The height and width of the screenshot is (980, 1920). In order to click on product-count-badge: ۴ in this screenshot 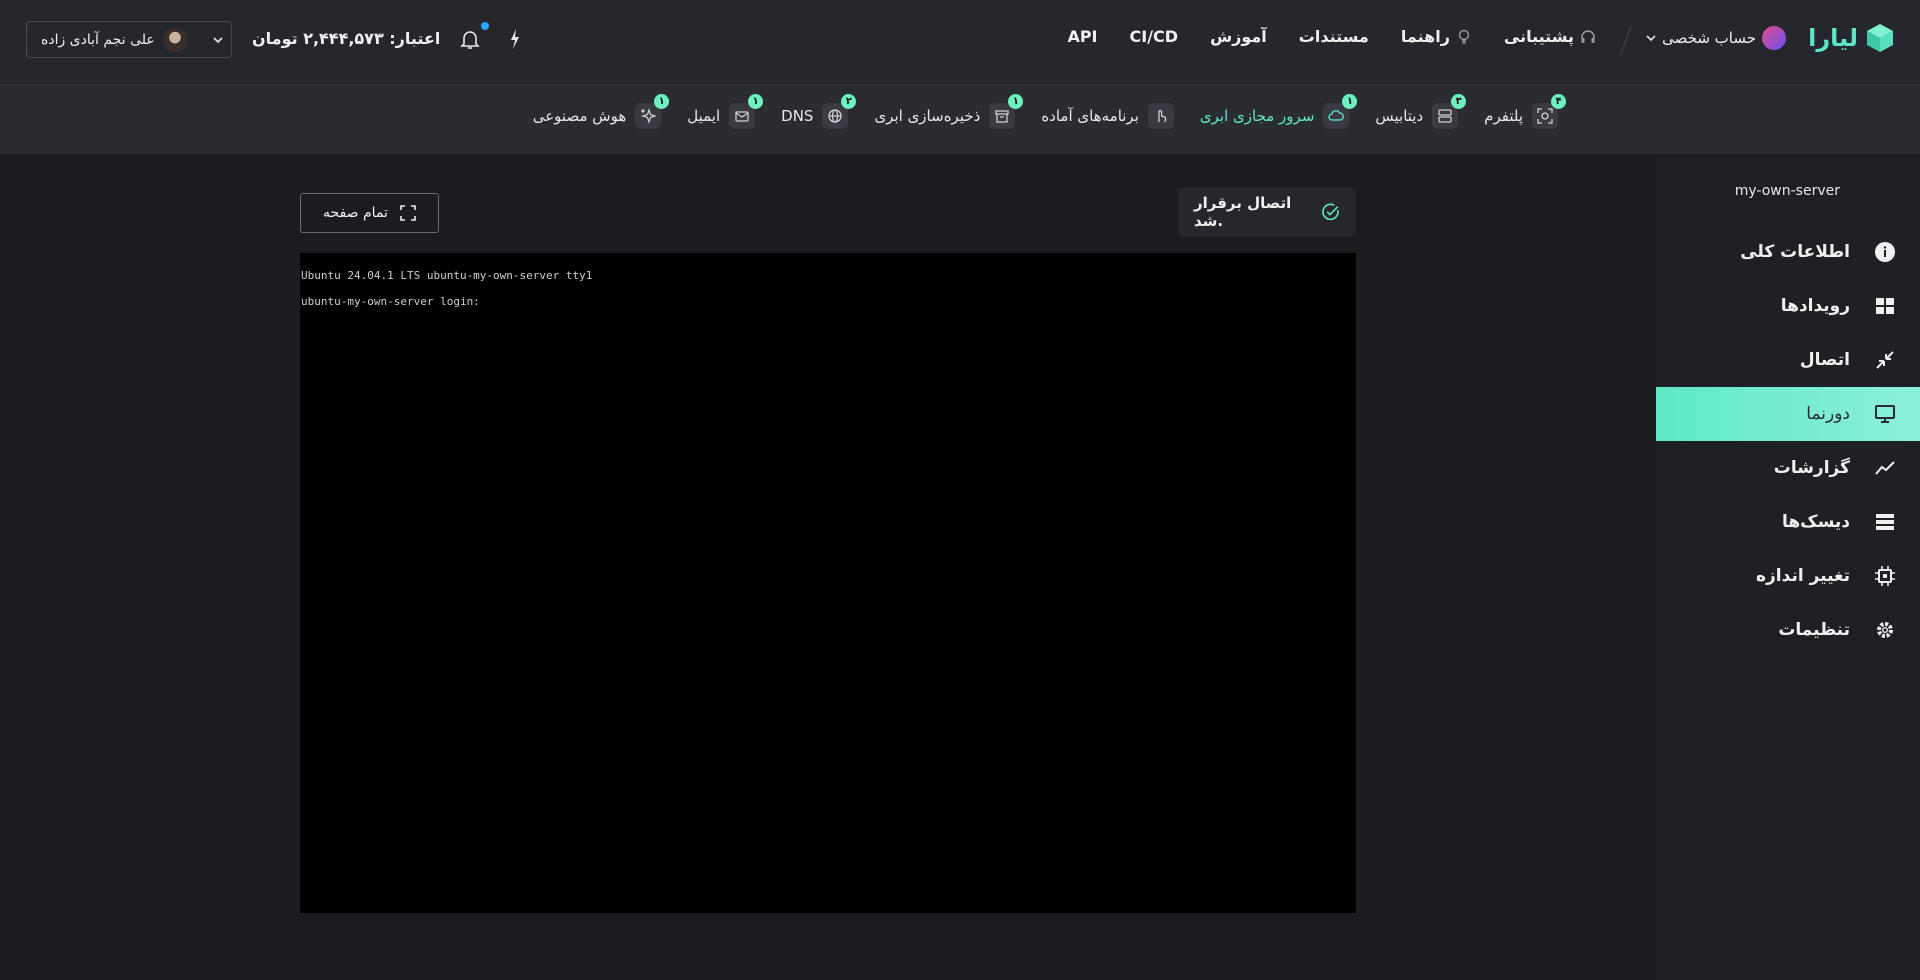, I will do `click(1558, 101)`.